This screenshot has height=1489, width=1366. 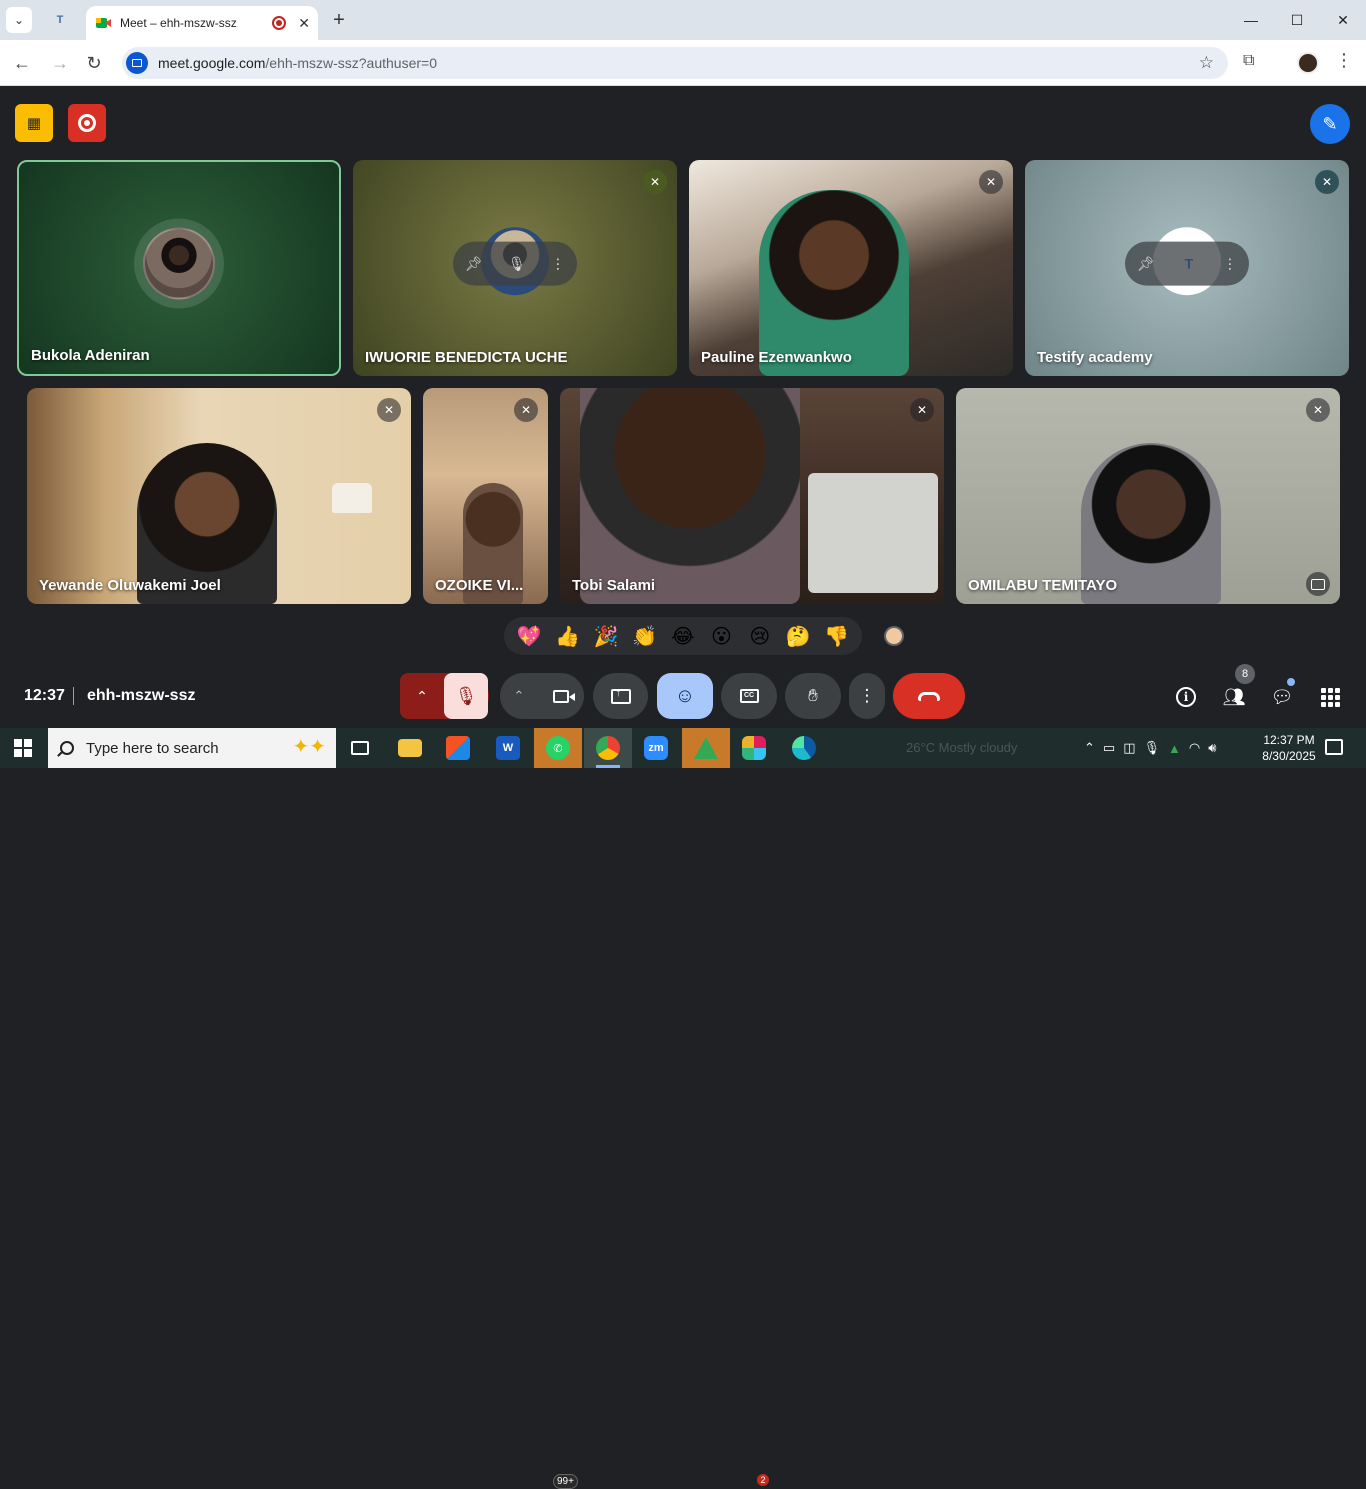 What do you see at coordinates (94, 63) in the screenshot?
I see `reload-button: ↻` at bounding box center [94, 63].